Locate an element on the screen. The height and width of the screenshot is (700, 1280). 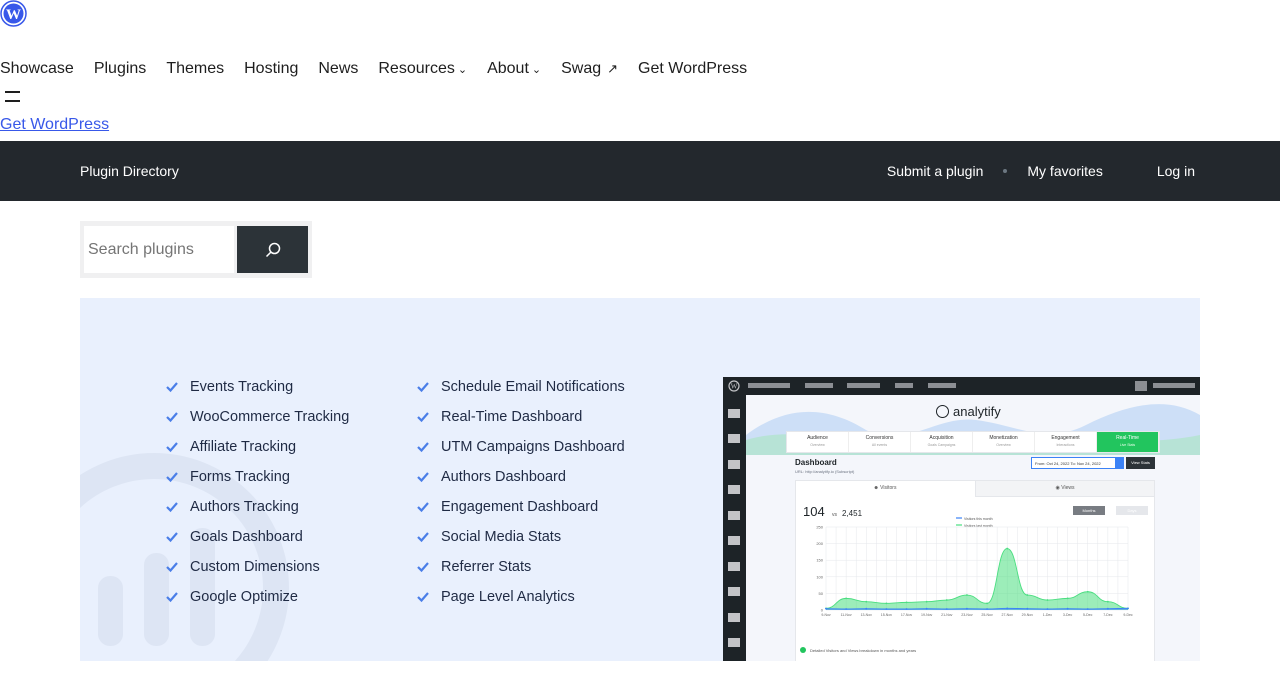
nav-about: About ⌄ is located at coordinates (514, 69).